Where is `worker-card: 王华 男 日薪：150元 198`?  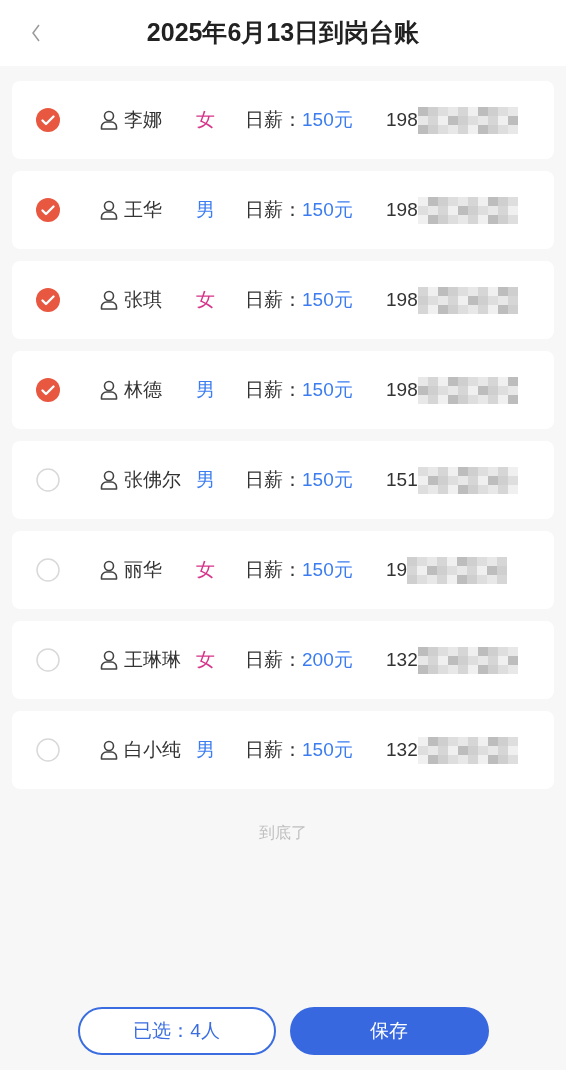
worker-card: 王华 男 日薪：150元 198 is located at coordinates (283, 210).